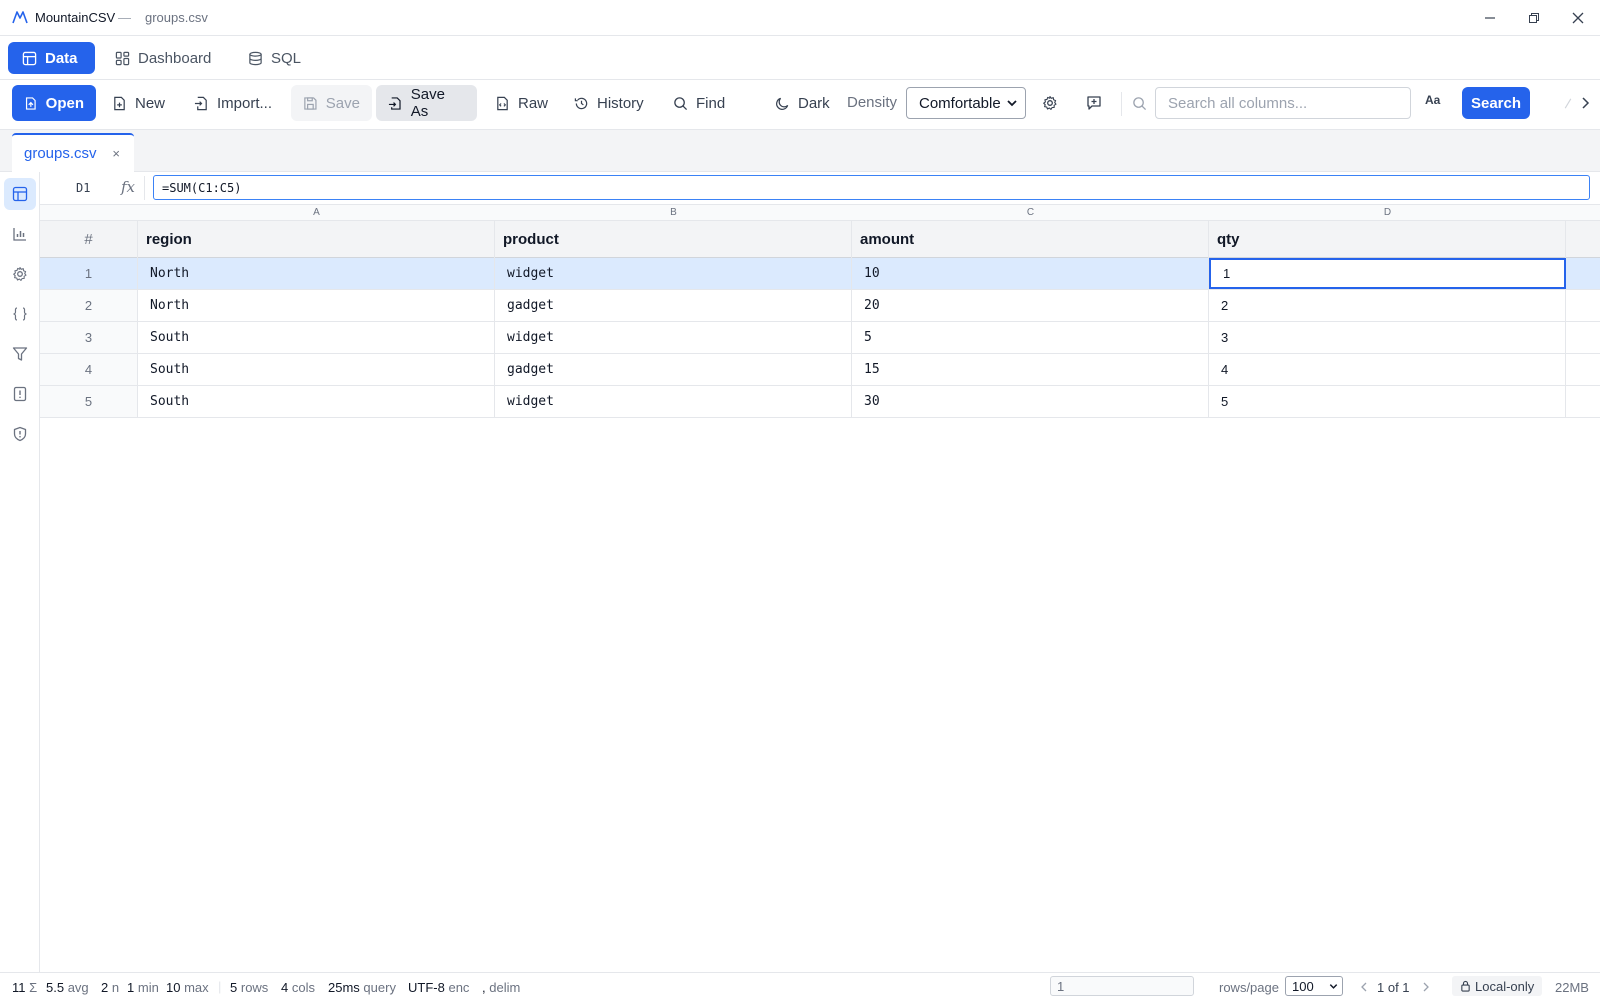 This screenshot has width=1600, height=1000. I want to click on min-label: min, so click(148, 987).